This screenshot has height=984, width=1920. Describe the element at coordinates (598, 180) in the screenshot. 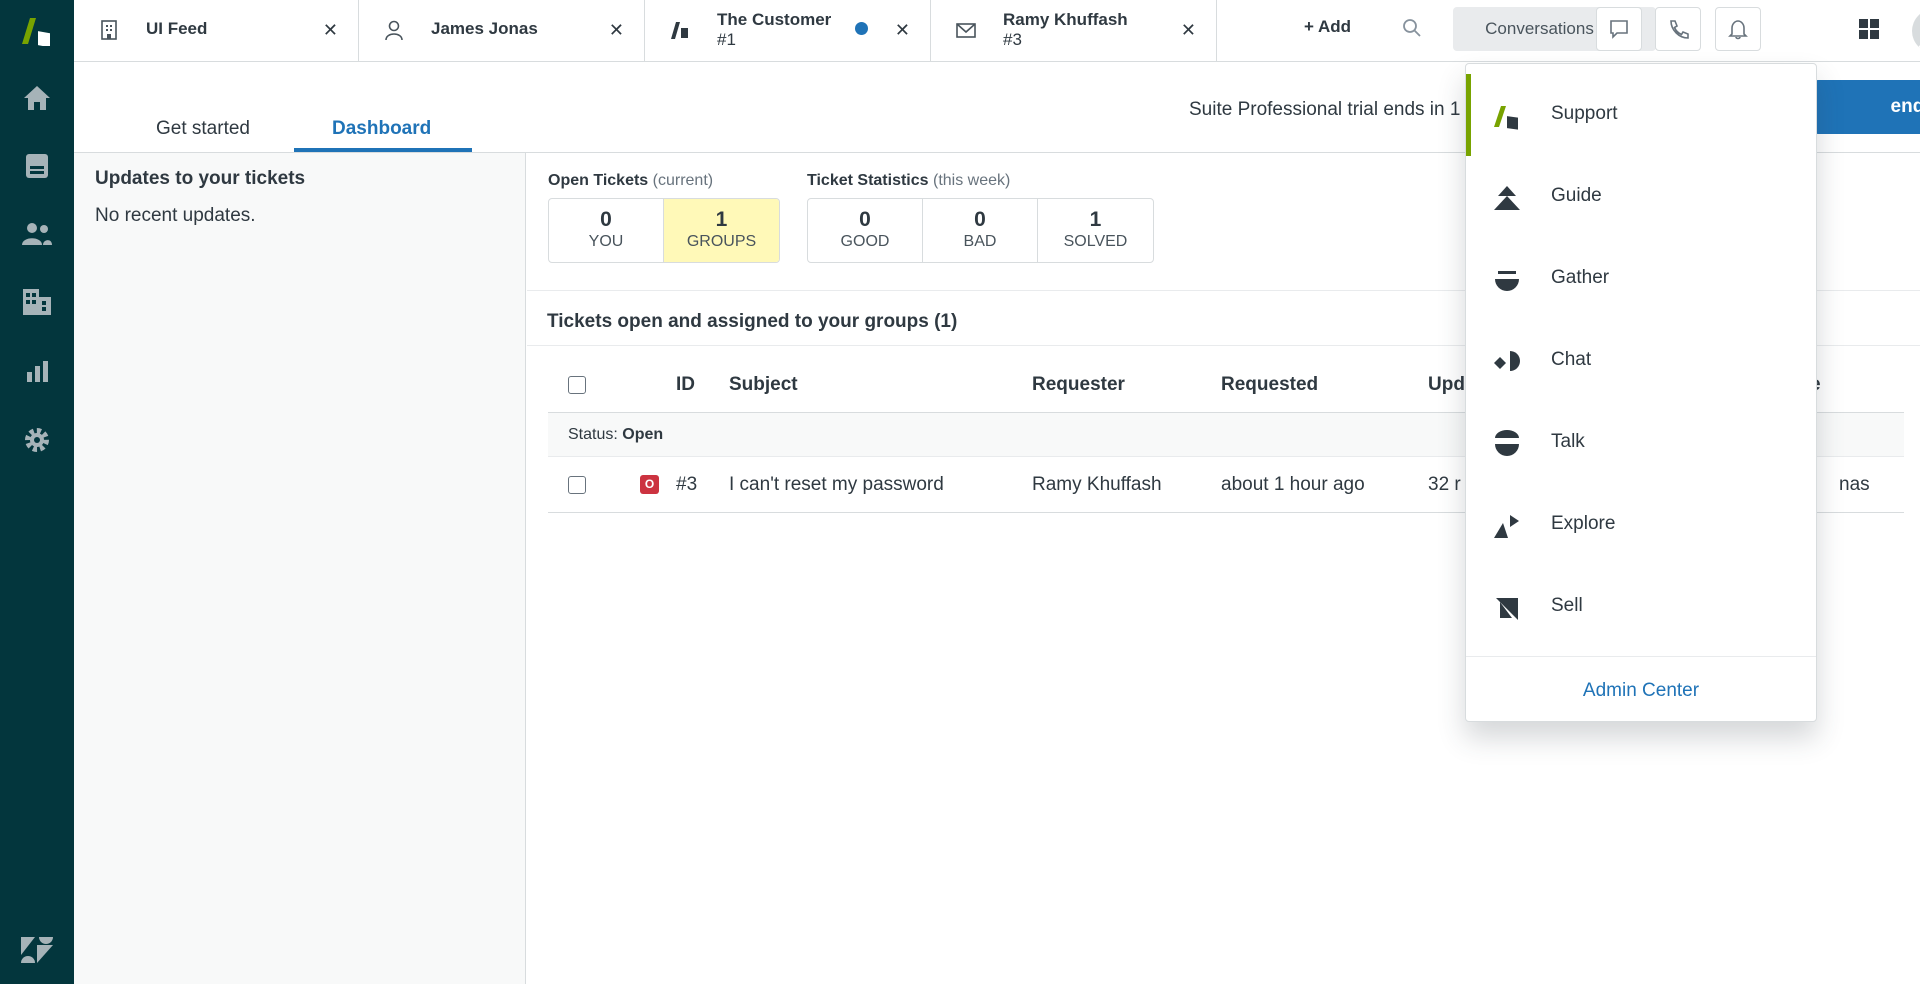

I see `open-tickets-title: Open Tickets` at that location.